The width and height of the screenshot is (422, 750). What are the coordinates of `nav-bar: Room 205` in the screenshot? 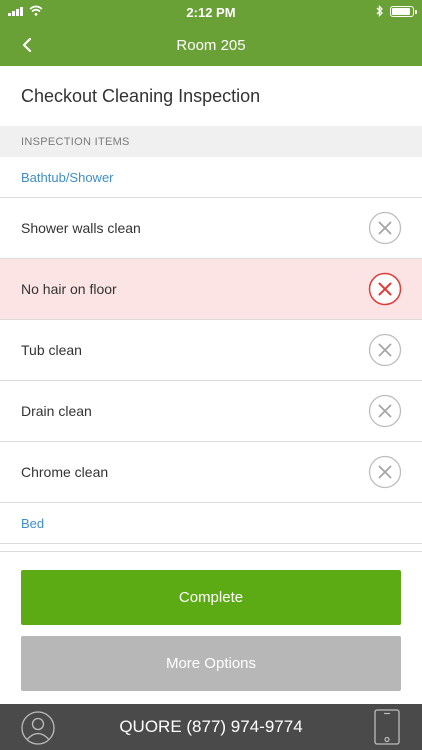 It's located at (211, 45).